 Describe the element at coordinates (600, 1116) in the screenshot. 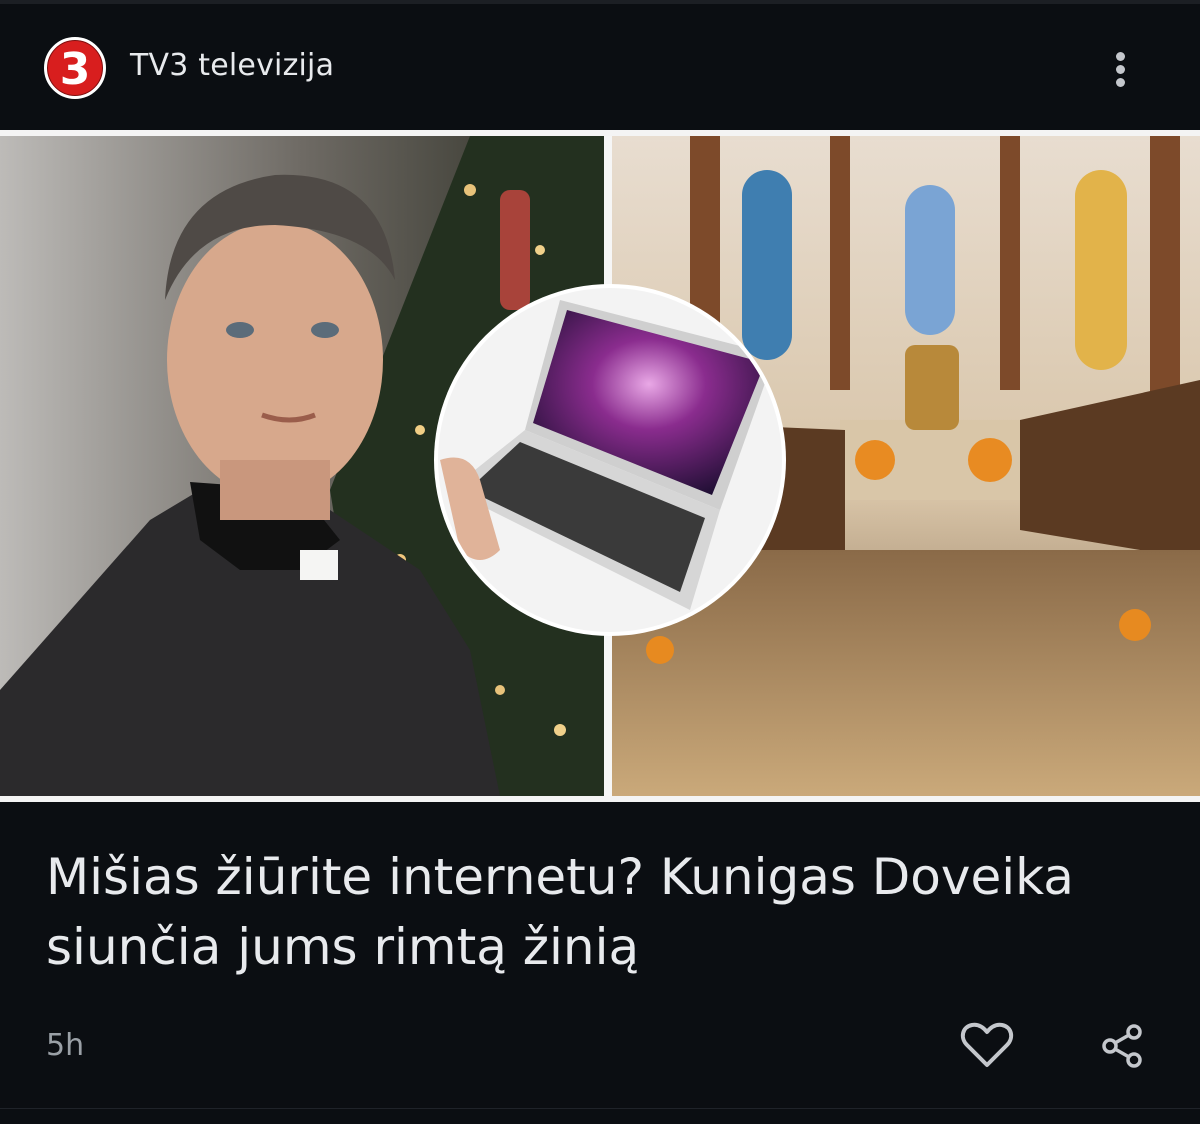

I see `bottom-divider` at that location.